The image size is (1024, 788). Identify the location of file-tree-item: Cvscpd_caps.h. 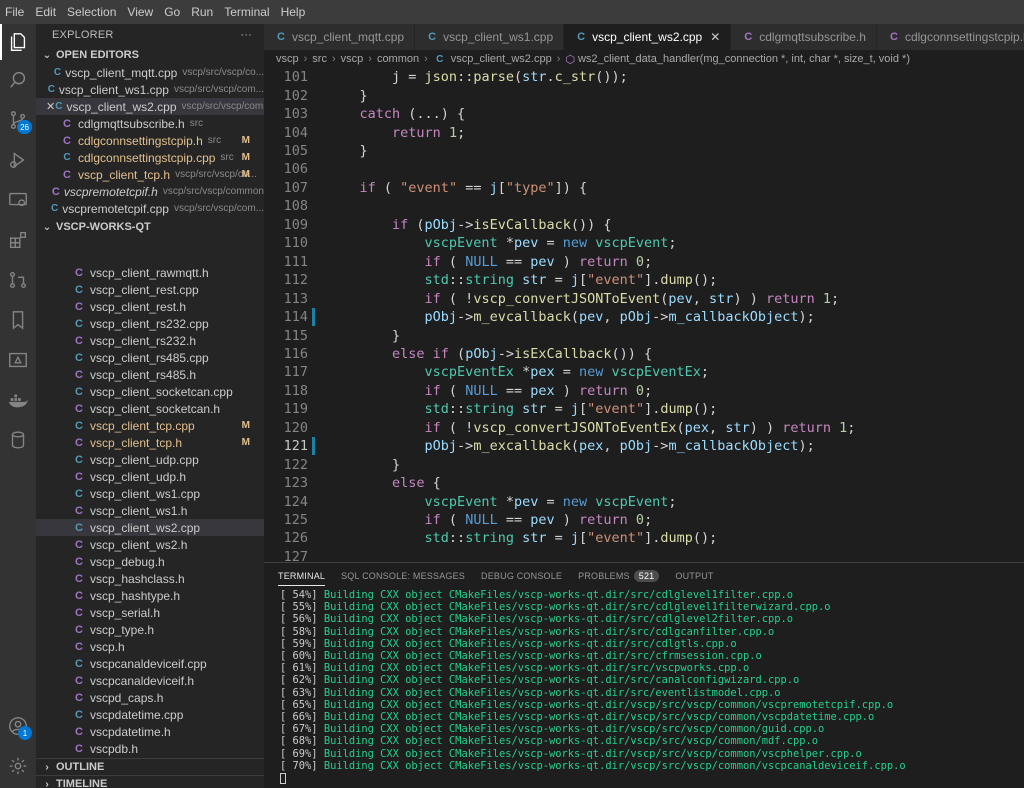
(150, 697).